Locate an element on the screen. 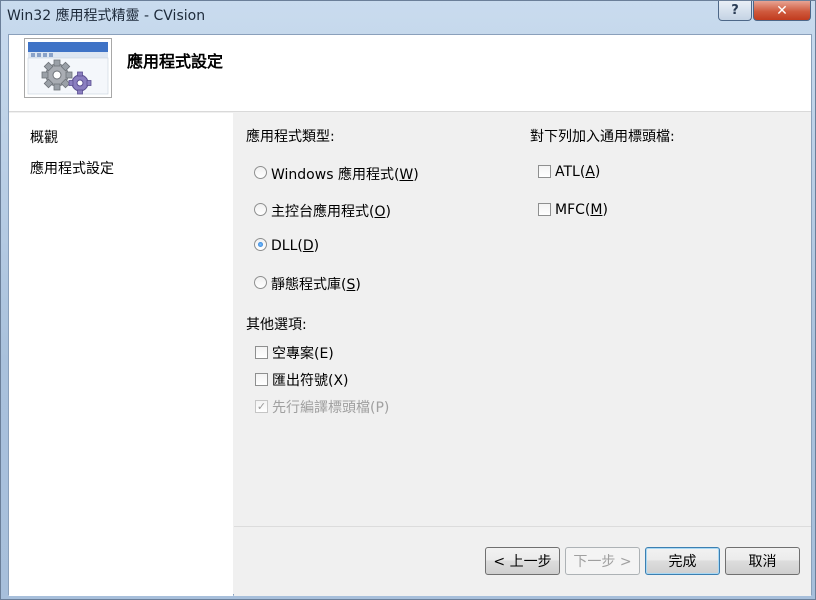 The image size is (816, 600). next-button: 下一步 > is located at coordinates (602, 561).